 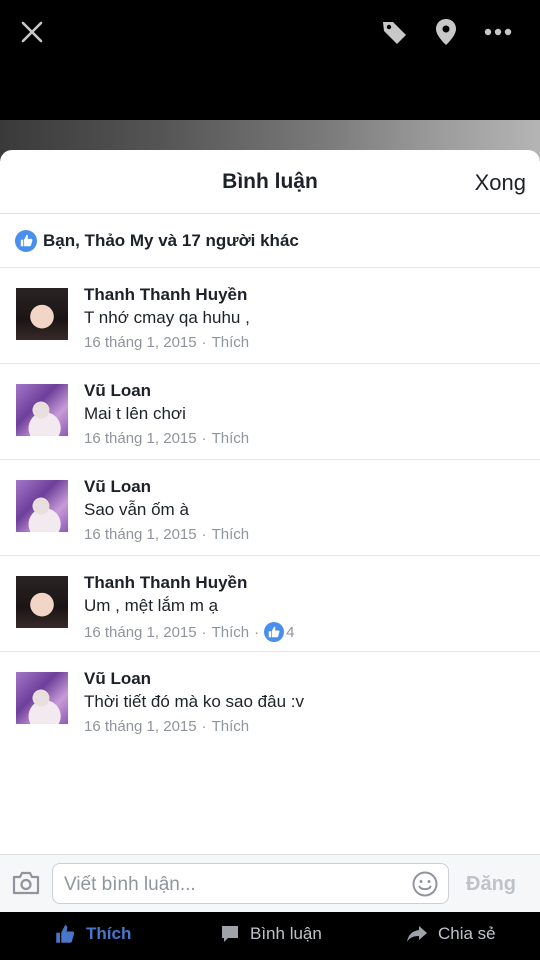 I want to click on action-bar: Thích Bình luận Chia sẻ, so click(x=270, y=936).